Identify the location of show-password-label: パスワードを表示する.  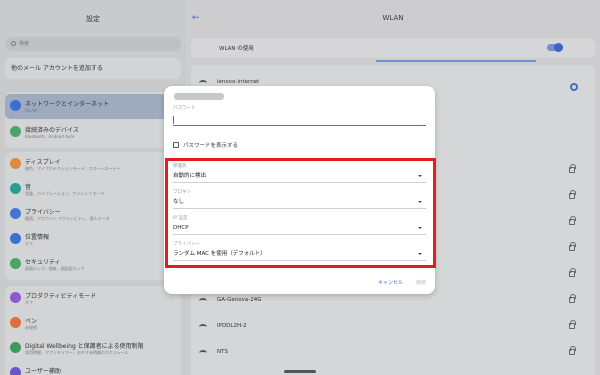
(211, 146).